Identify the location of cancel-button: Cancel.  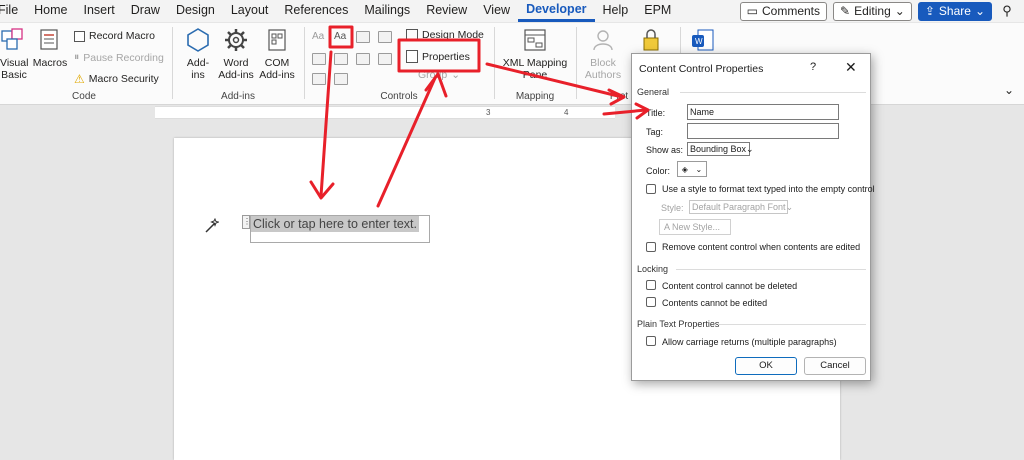
(835, 366).